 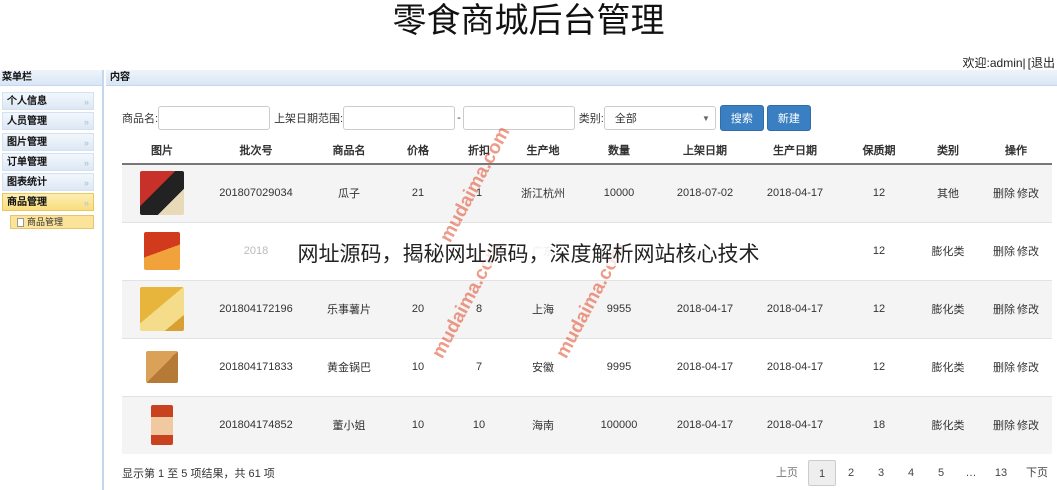 I want to click on category-select: 全部 ▼, so click(x=659, y=118).